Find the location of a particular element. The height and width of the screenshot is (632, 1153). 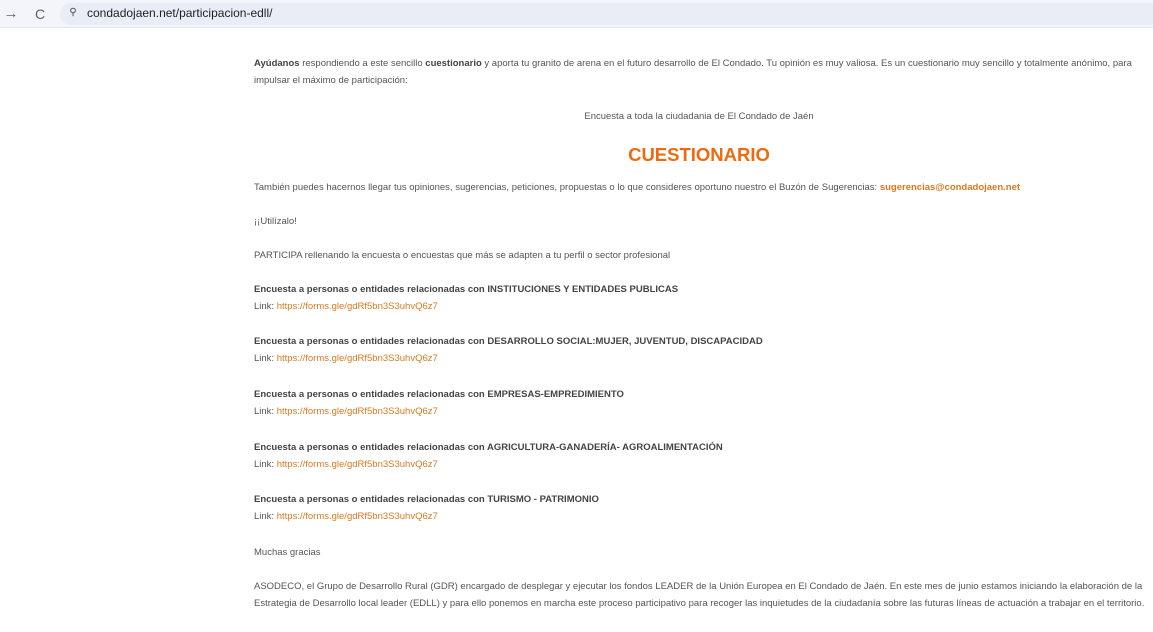

forward-icon: → is located at coordinates (11, 14).